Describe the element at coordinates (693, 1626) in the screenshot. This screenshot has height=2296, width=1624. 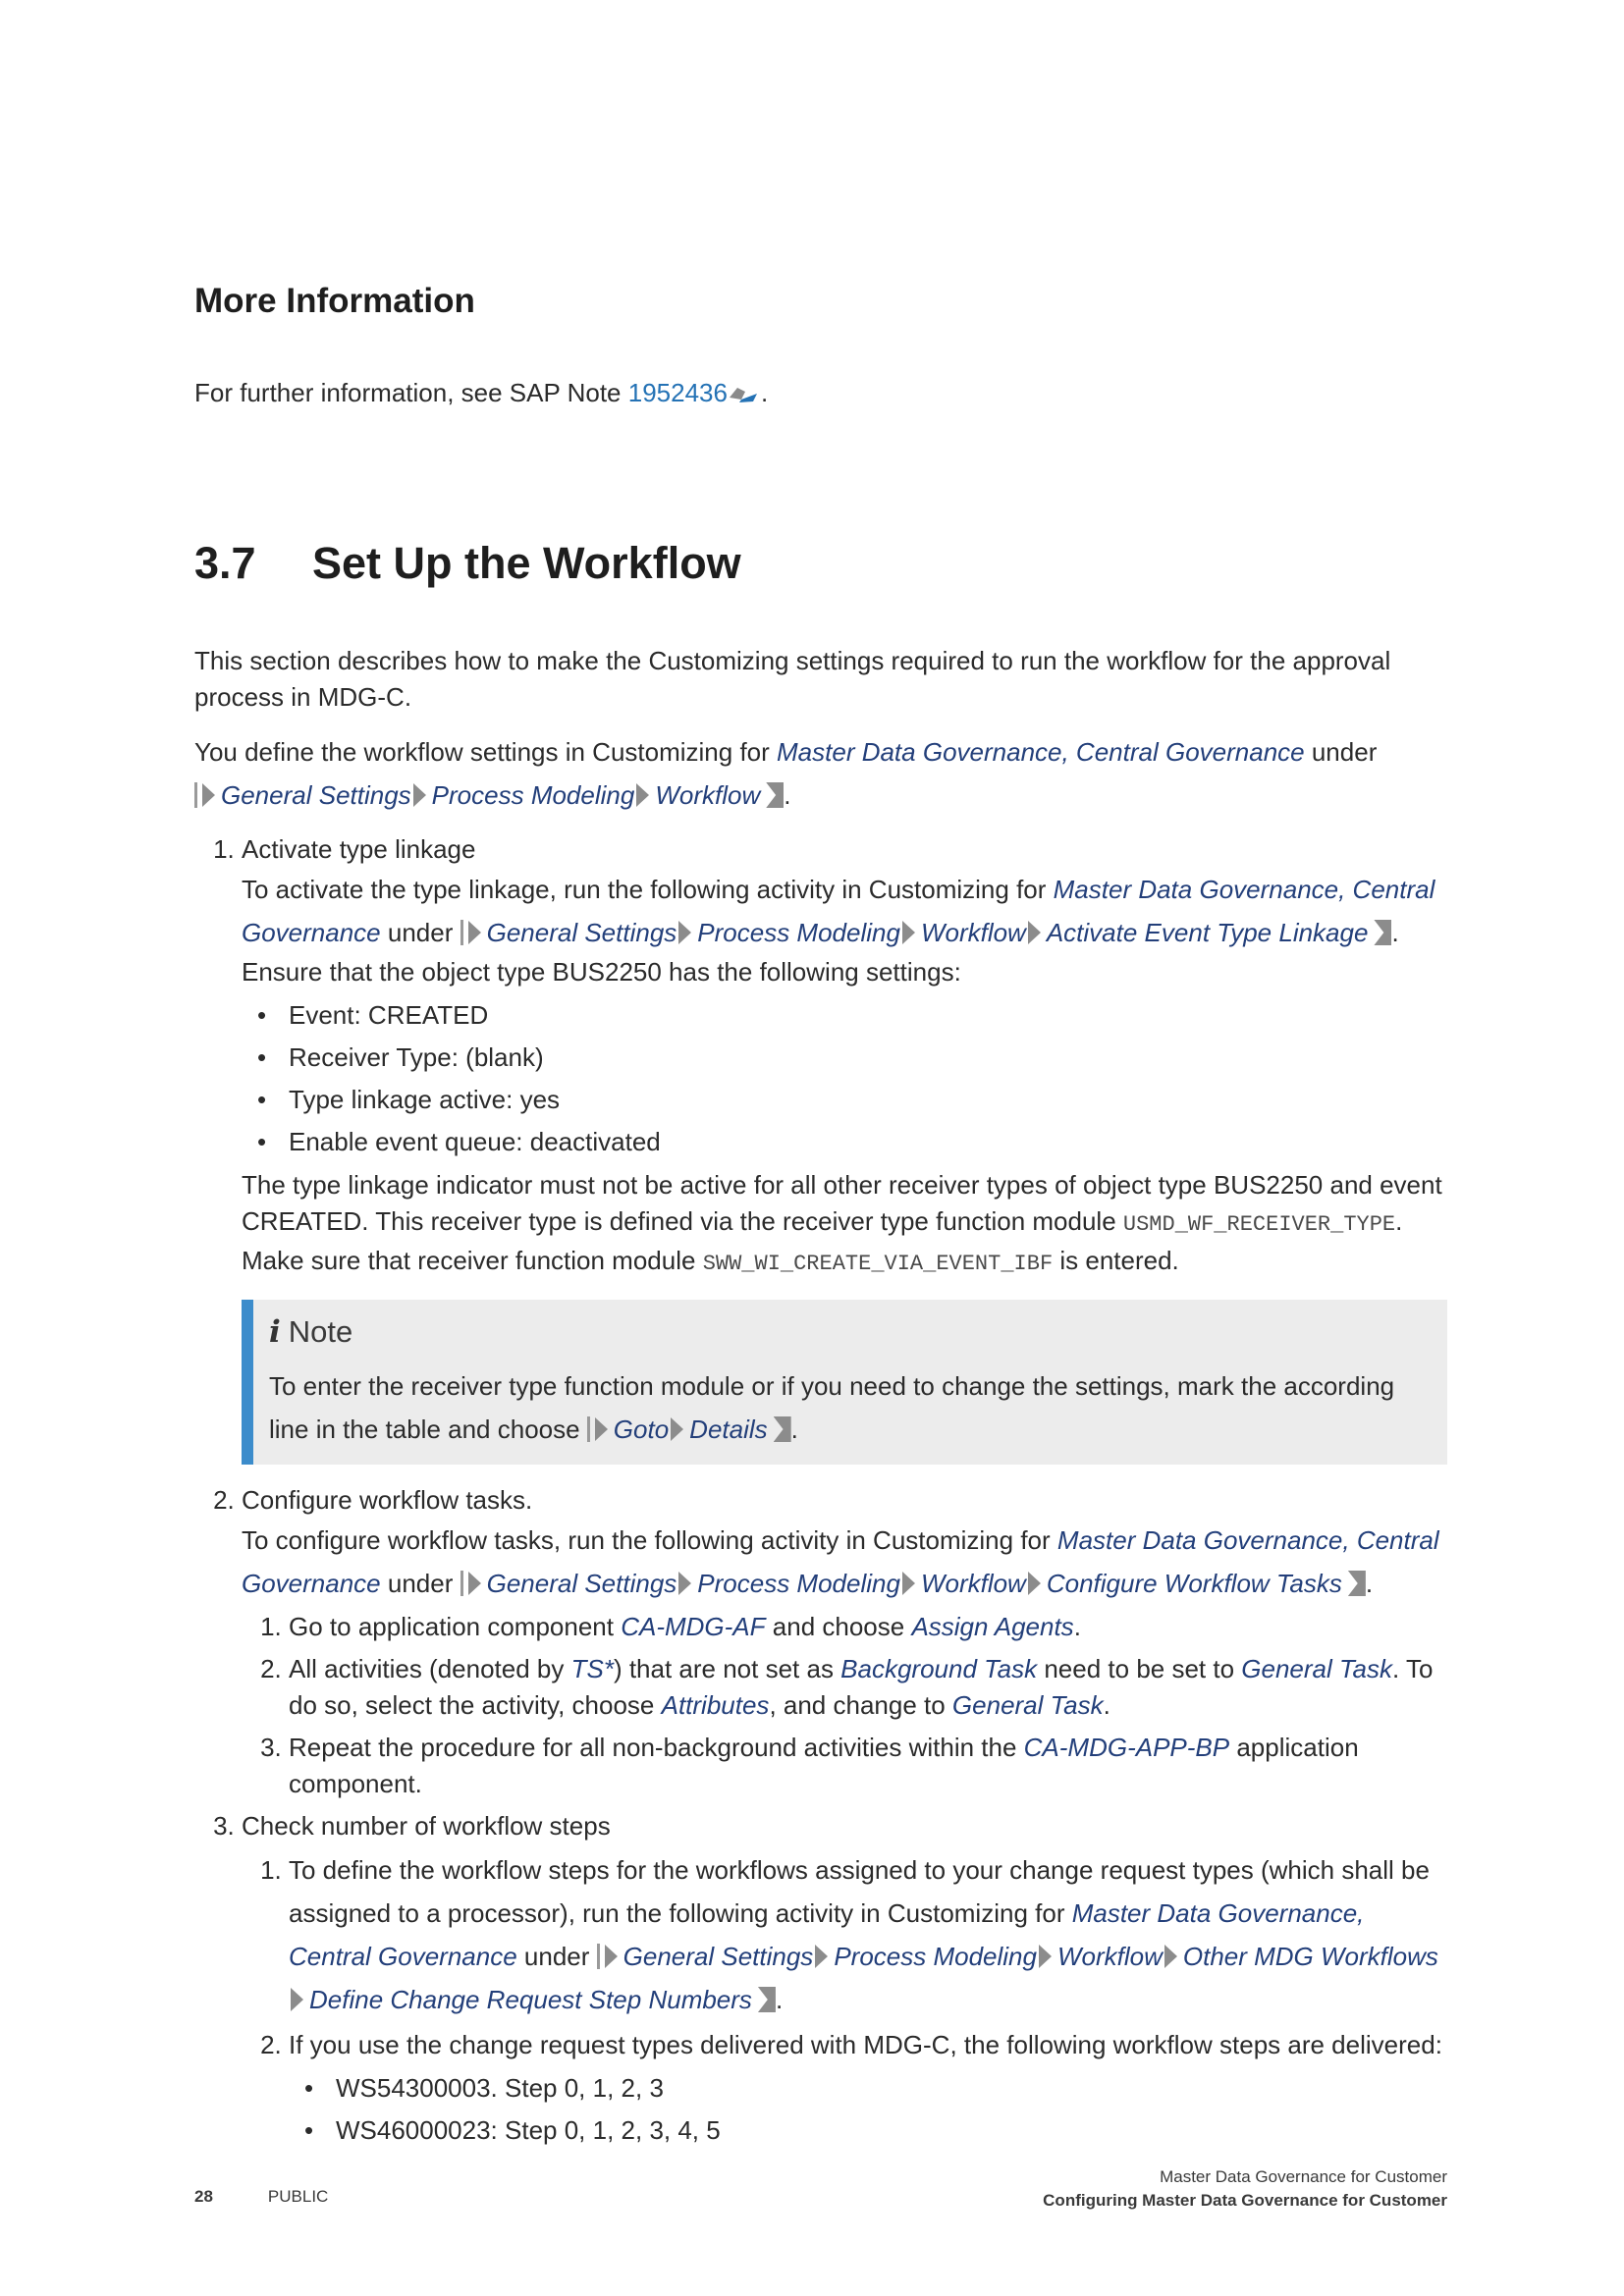
I see `component-ca-mdg-af: CA-MDG-AF` at that location.